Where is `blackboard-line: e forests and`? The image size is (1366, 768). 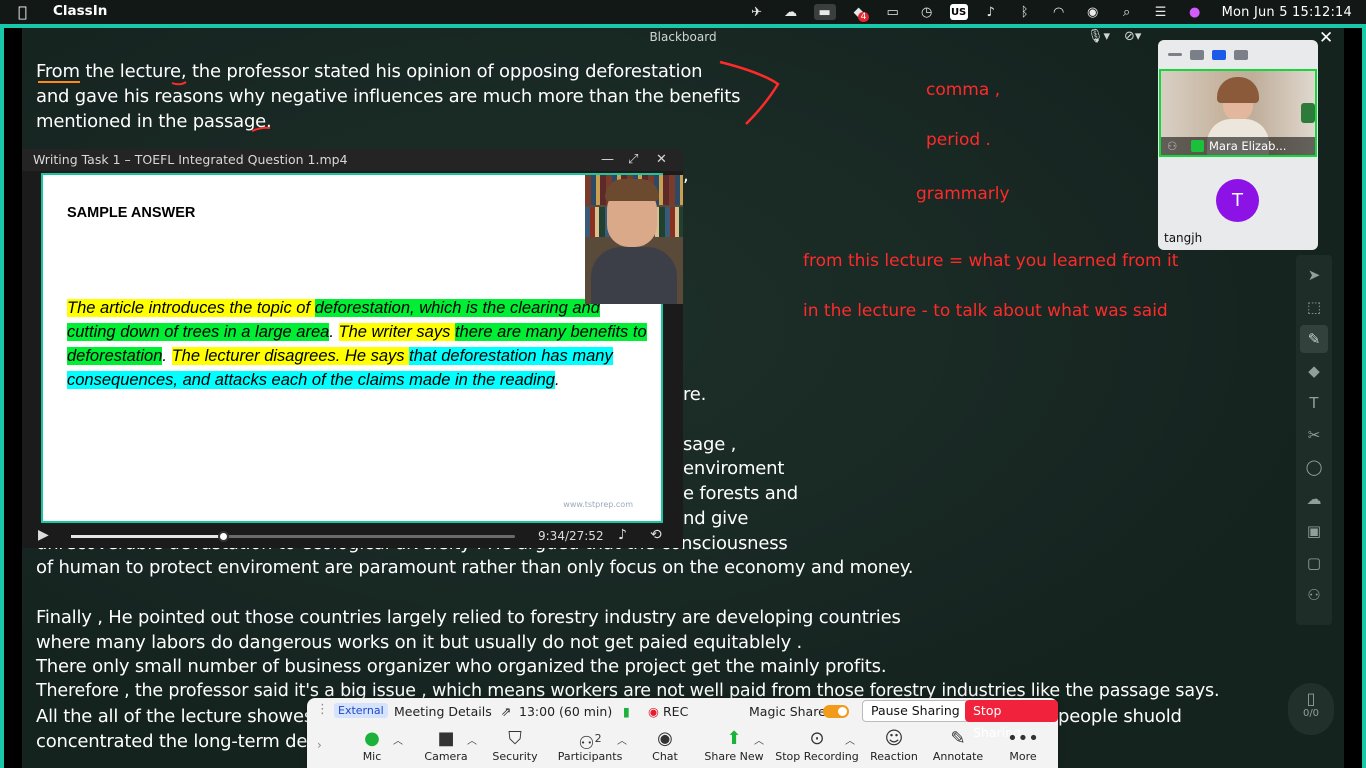
blackboard-line: e forests and is located at coordinates (741, 493).